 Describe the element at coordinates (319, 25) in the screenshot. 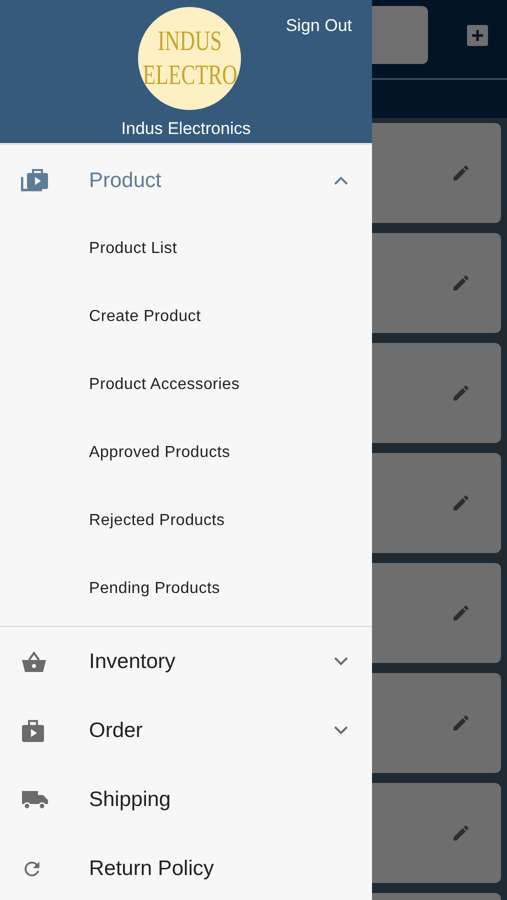

I see `sign-out-button: Sign Out` at that location.